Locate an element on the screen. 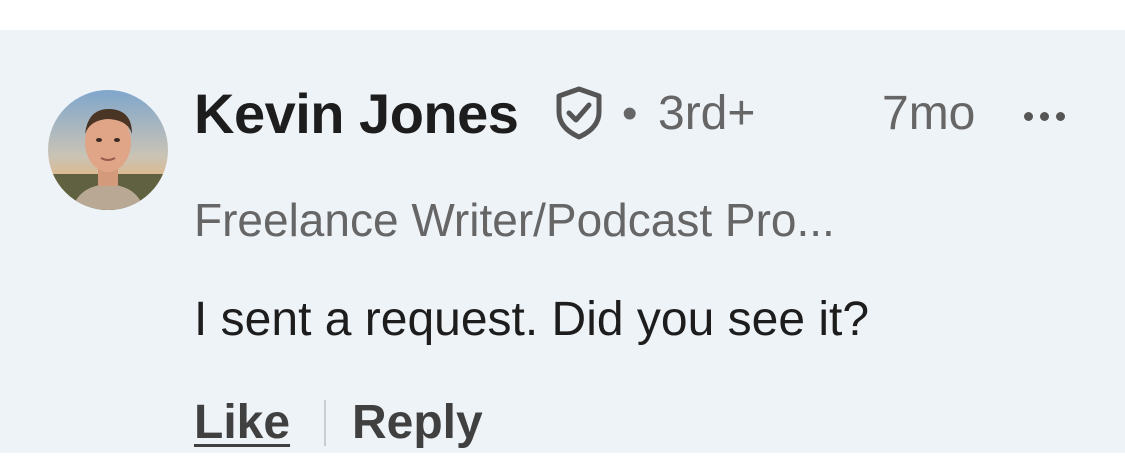 The width and height of the screenshot is (1125, 456). author-name: Kevin Jones is located at coordinates (356, 114).